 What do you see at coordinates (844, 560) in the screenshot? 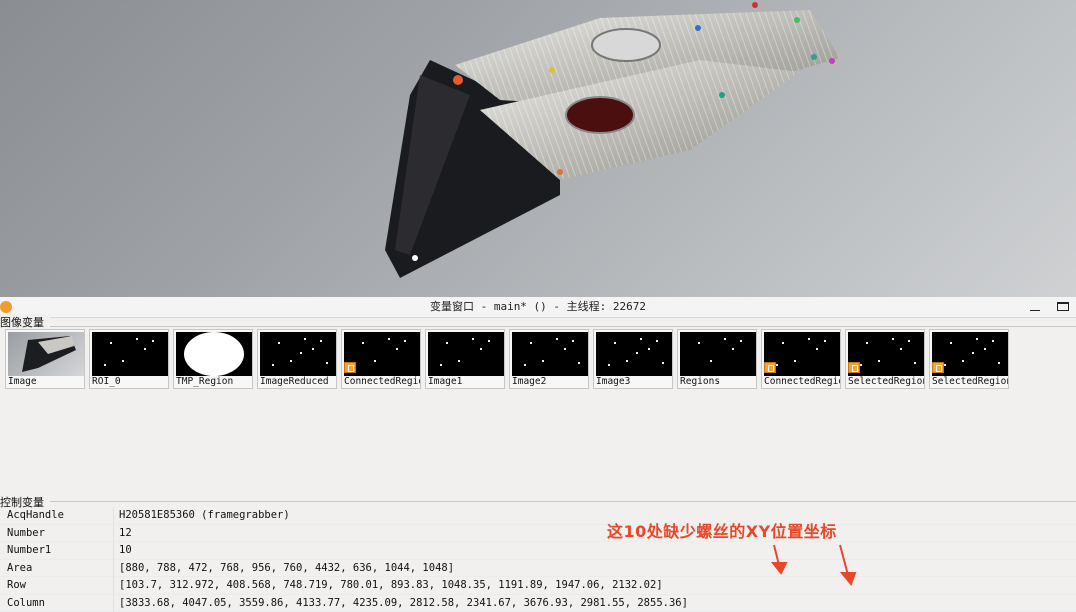
I see `arrow-line` at bounding box center [844, 560].